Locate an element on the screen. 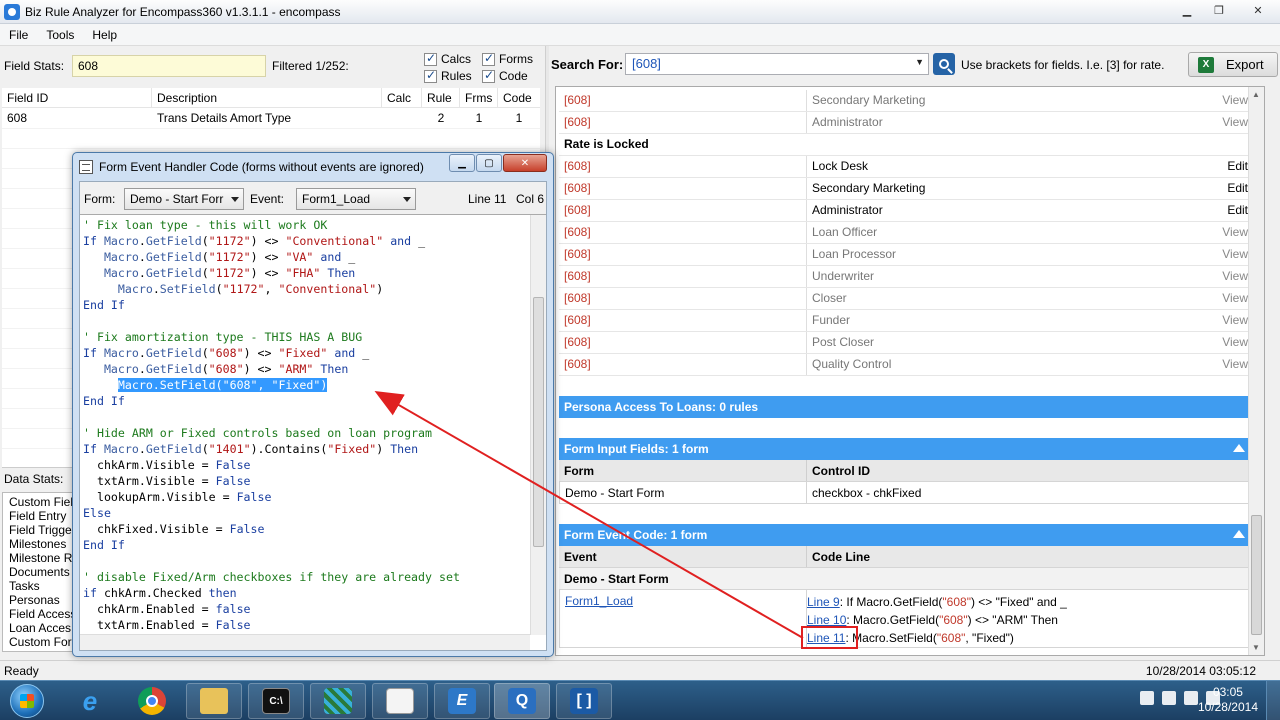 This screenshot has height=720, width=1280. maximize-button: ❐ is located at coordinates (1219, 10).